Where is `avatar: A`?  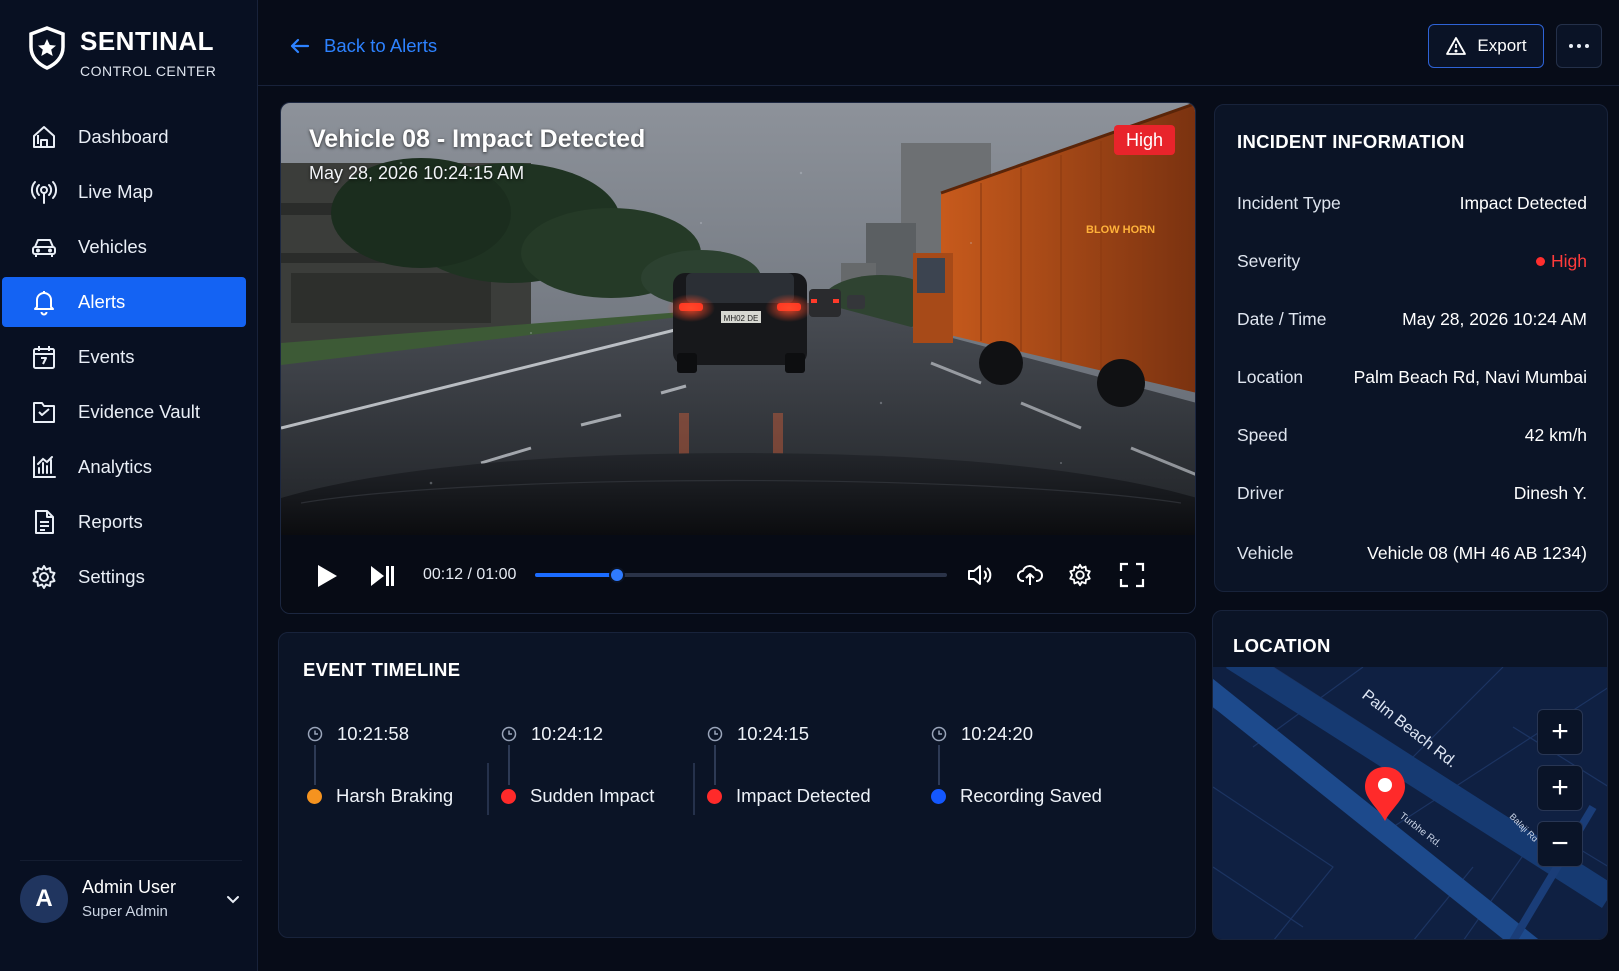 avatar: A is located at coordinates (44, 898).